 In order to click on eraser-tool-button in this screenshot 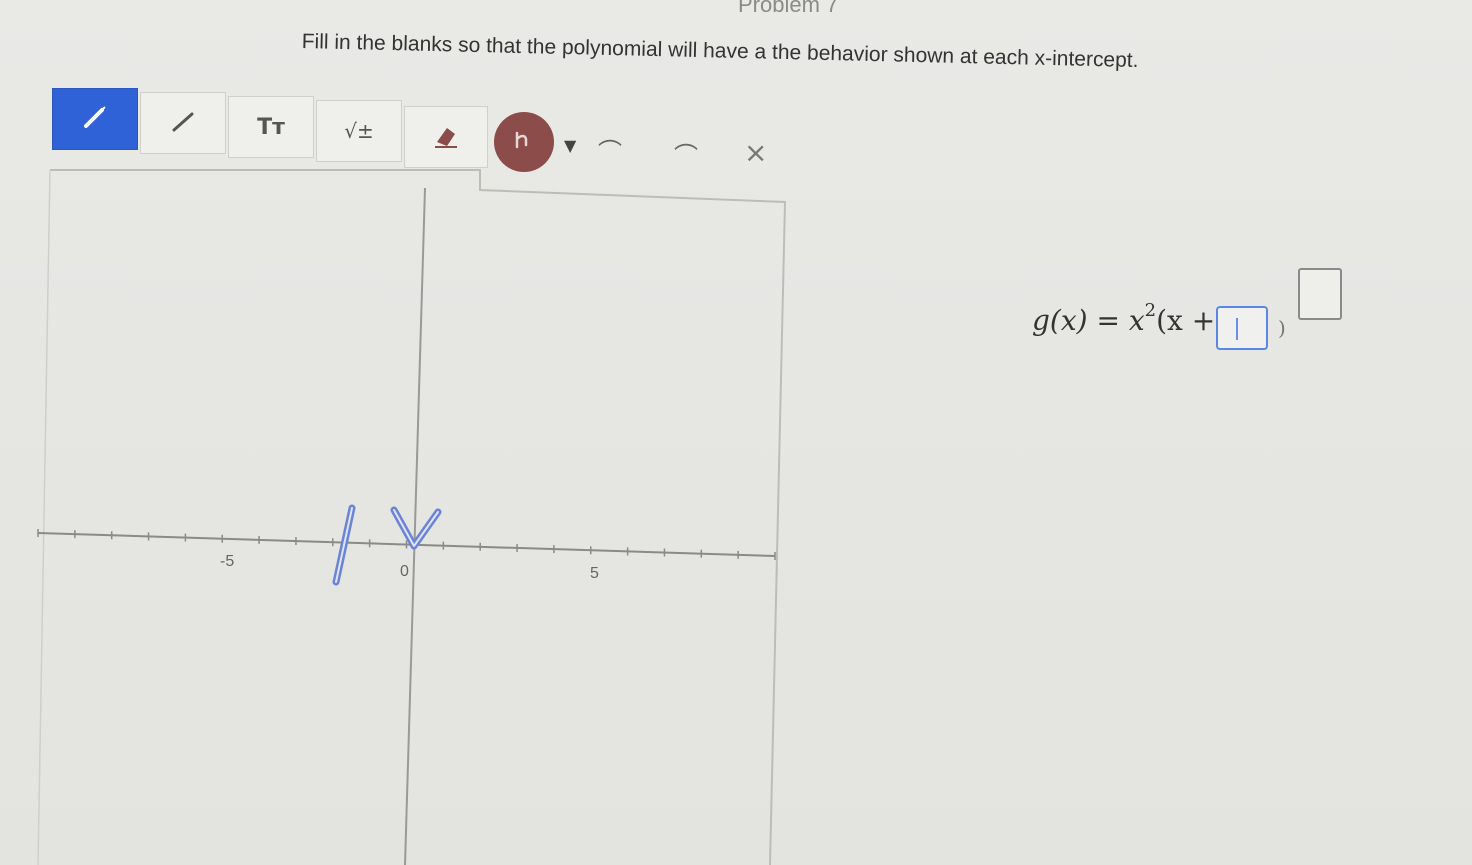, I will do `click(446, 137)`.